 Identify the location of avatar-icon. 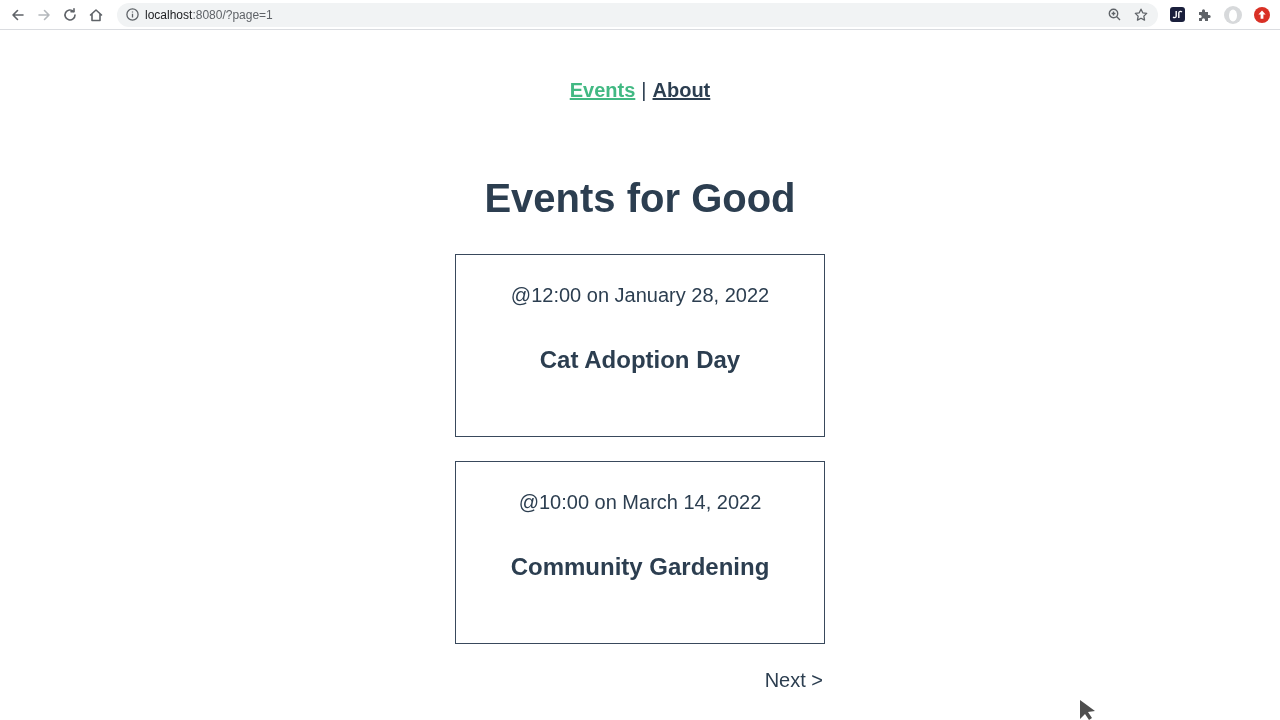
(1233, 14).